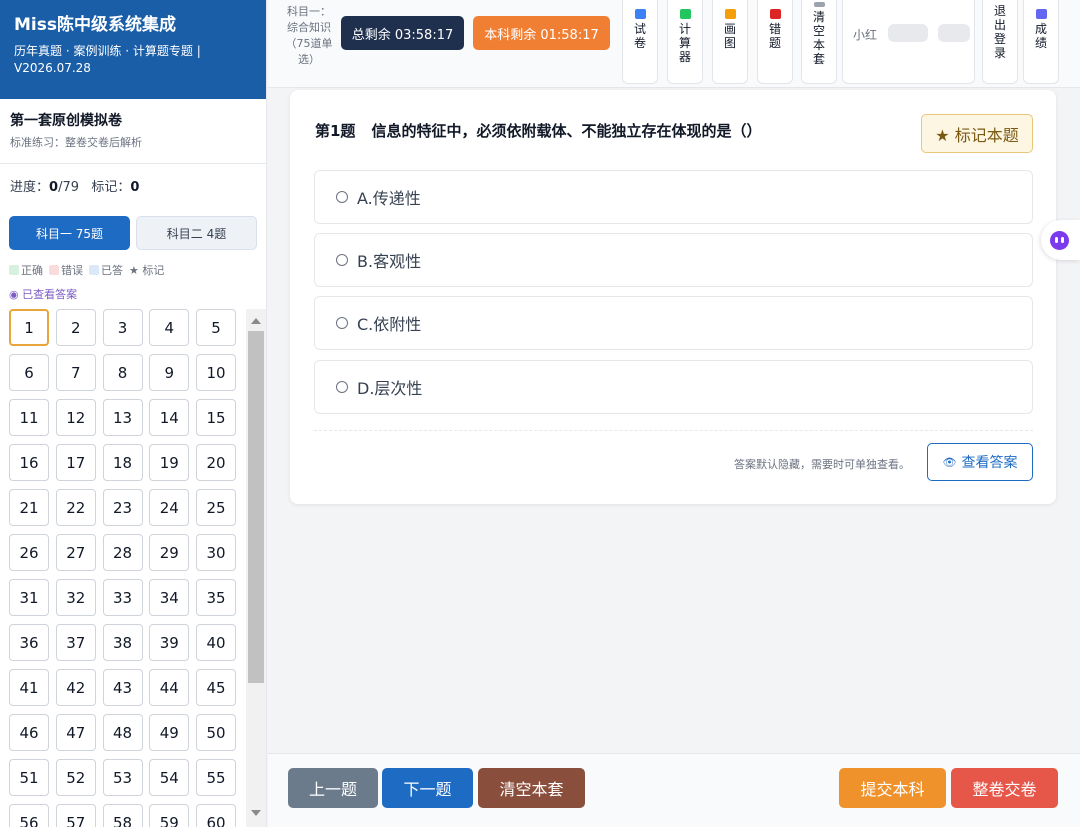 The width and height of the screenshot is (1080, 827). Describe the element at coordinates (122, 372) in the screenshot. I see `question-number-button: 8` at that location.